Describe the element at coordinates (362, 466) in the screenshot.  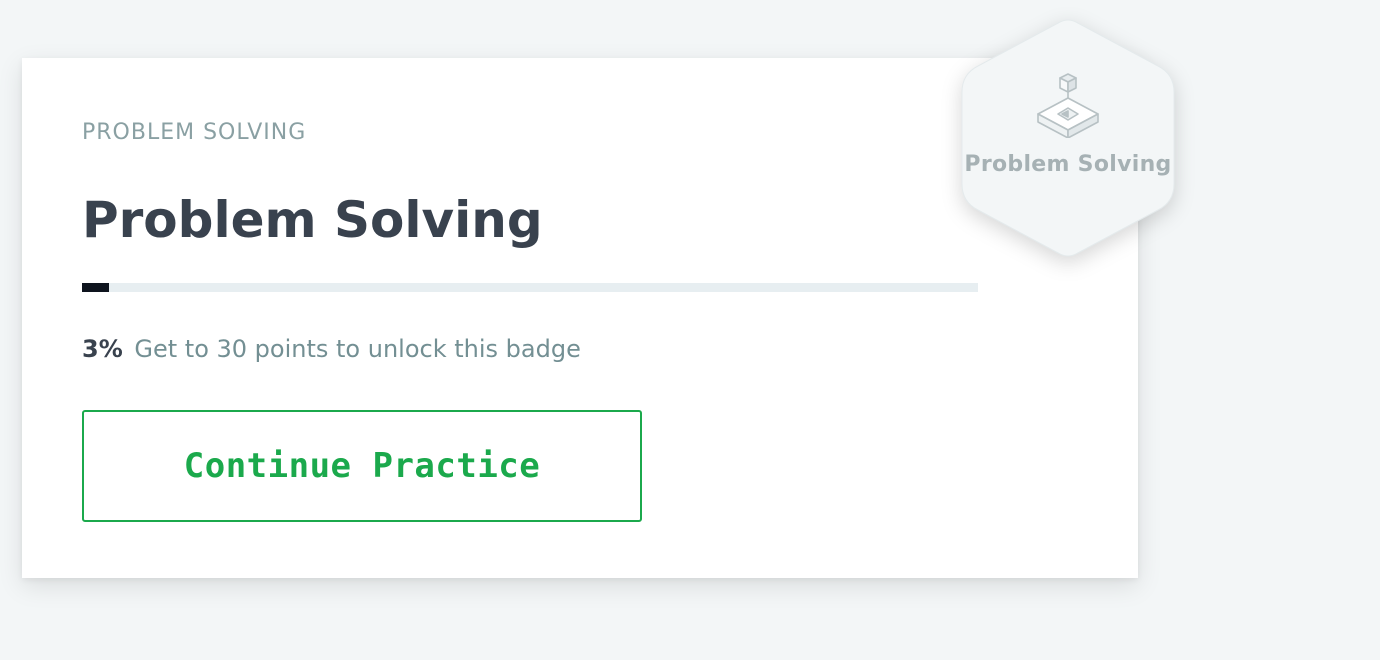
I see `continue-practice-button: Continue Practice` at that location.